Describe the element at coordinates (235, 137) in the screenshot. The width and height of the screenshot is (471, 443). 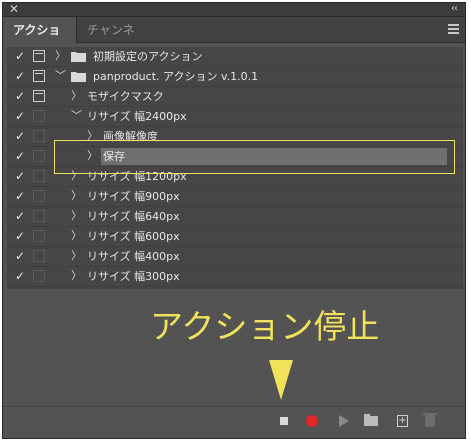
I see `action-row: ✓ 〉画像解像度` at that location.